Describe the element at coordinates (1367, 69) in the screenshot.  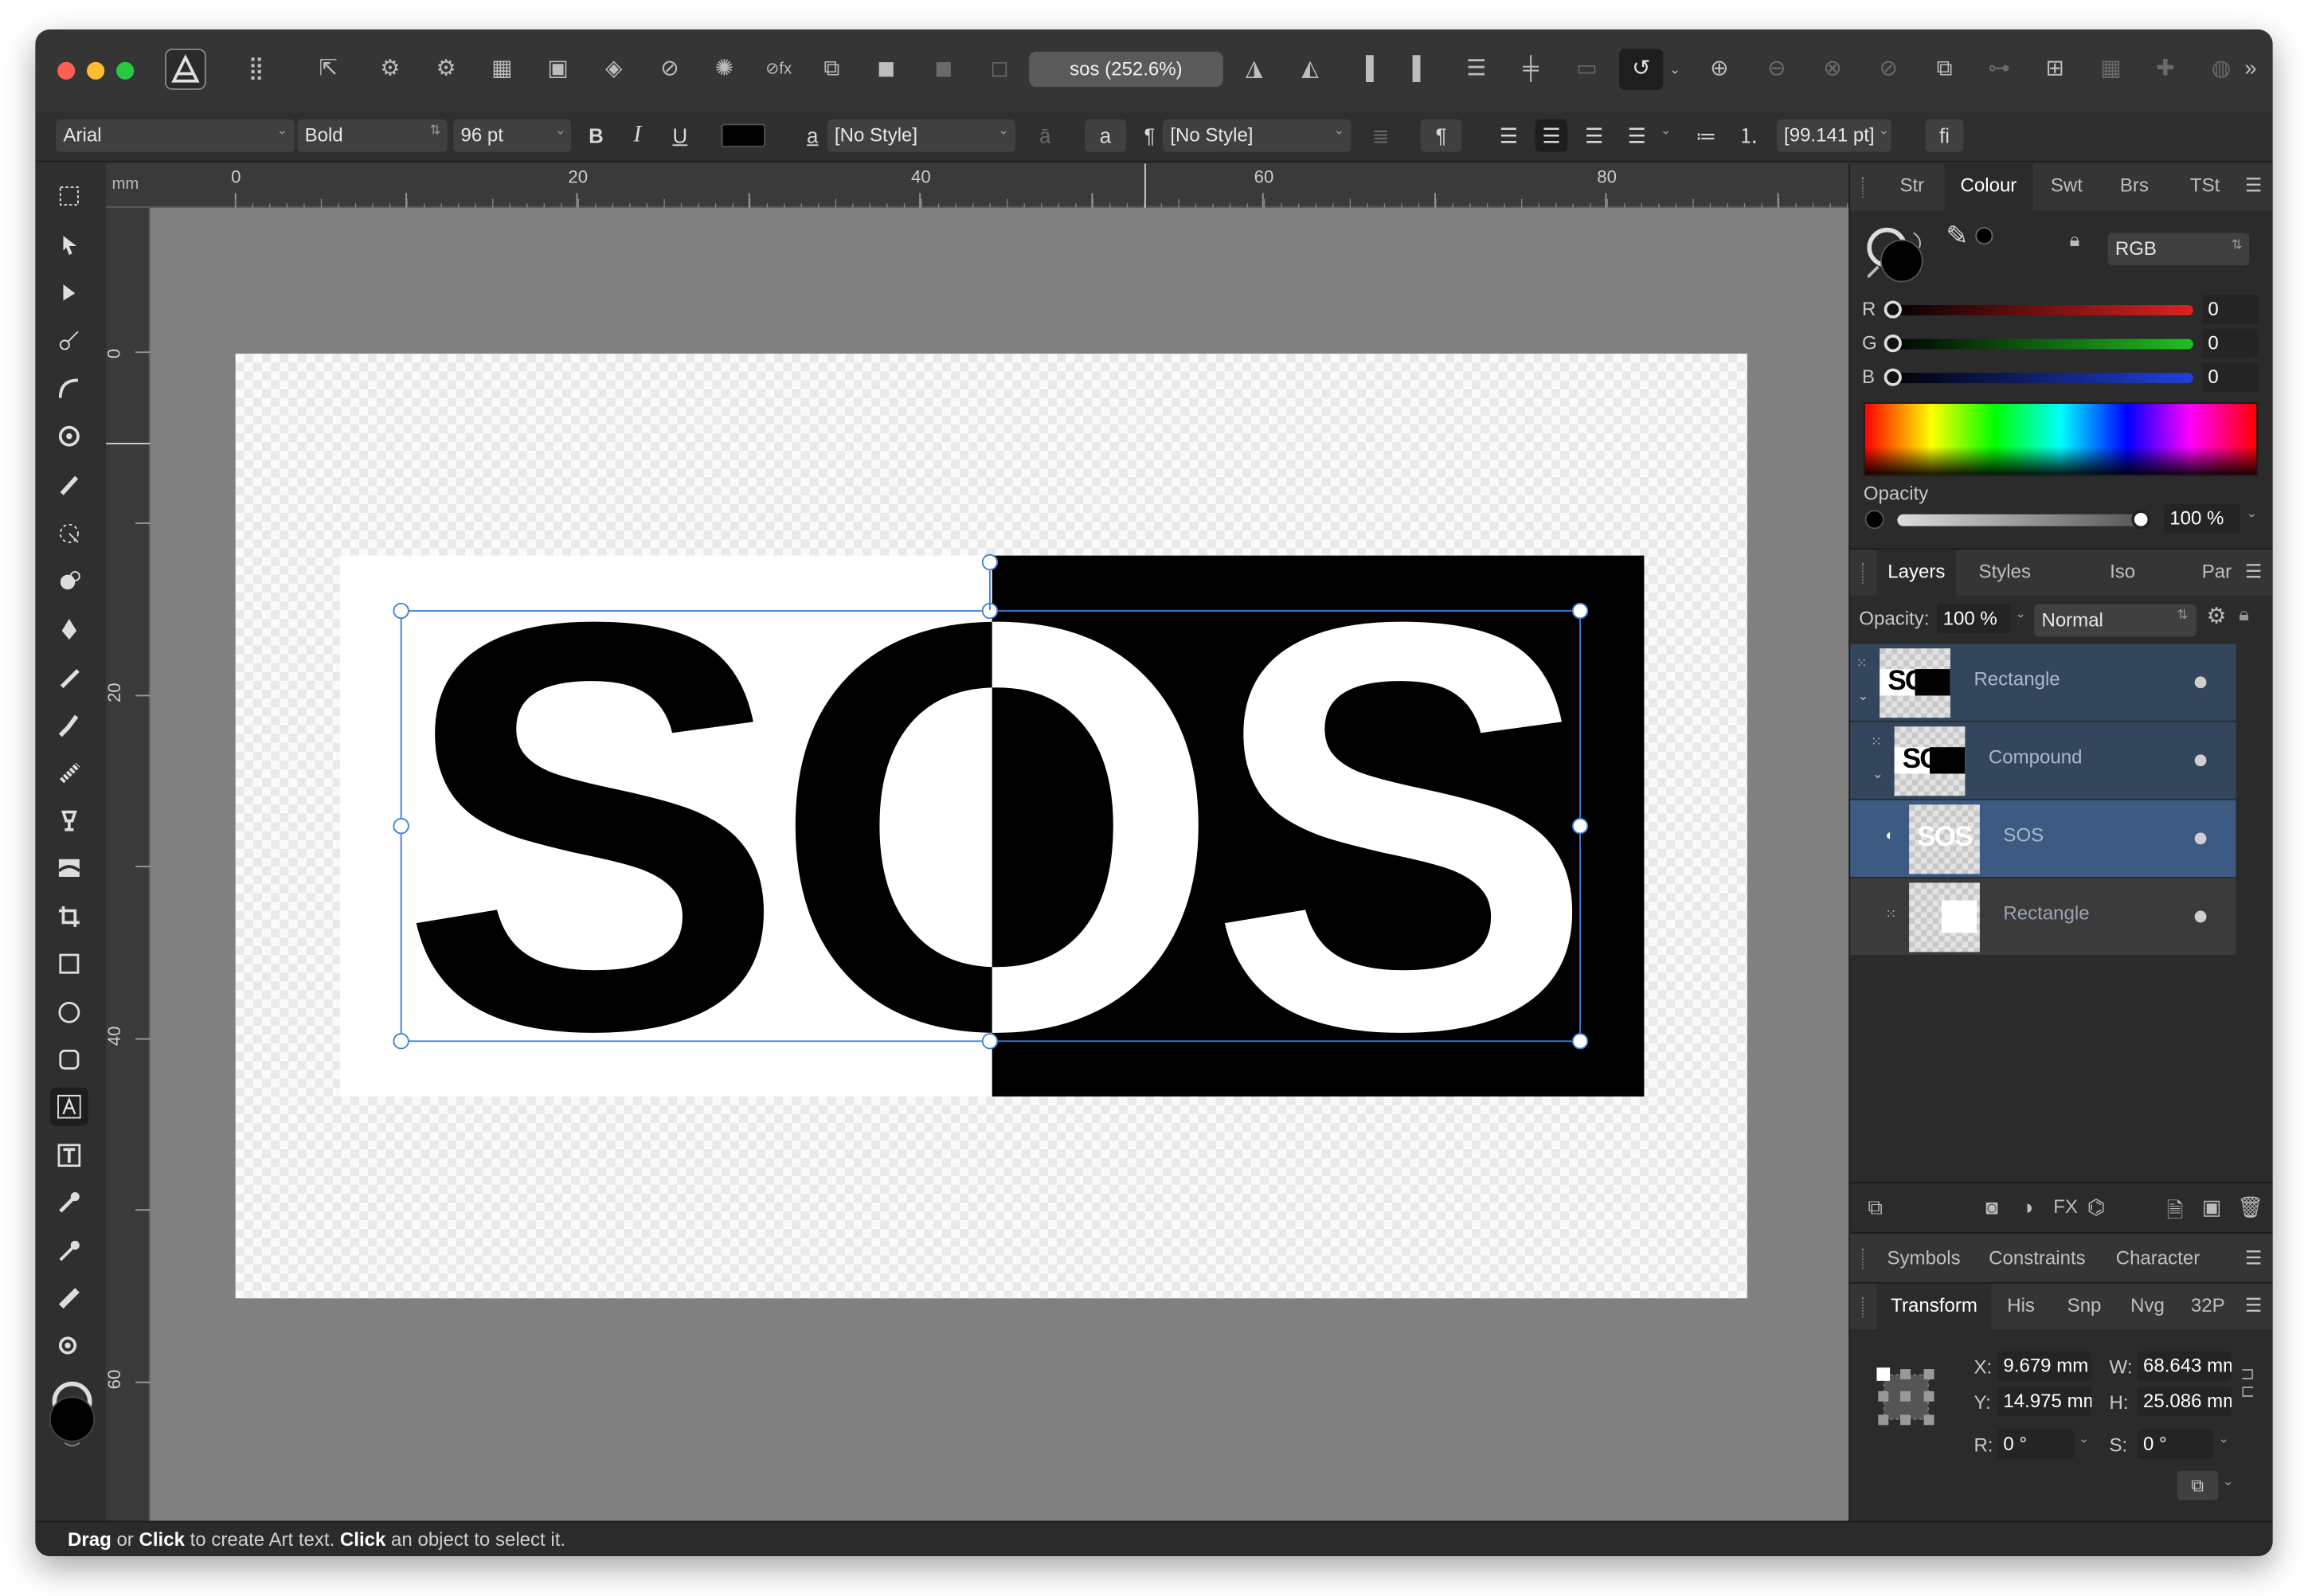
I see `align-left-icon: ▐` at that location.